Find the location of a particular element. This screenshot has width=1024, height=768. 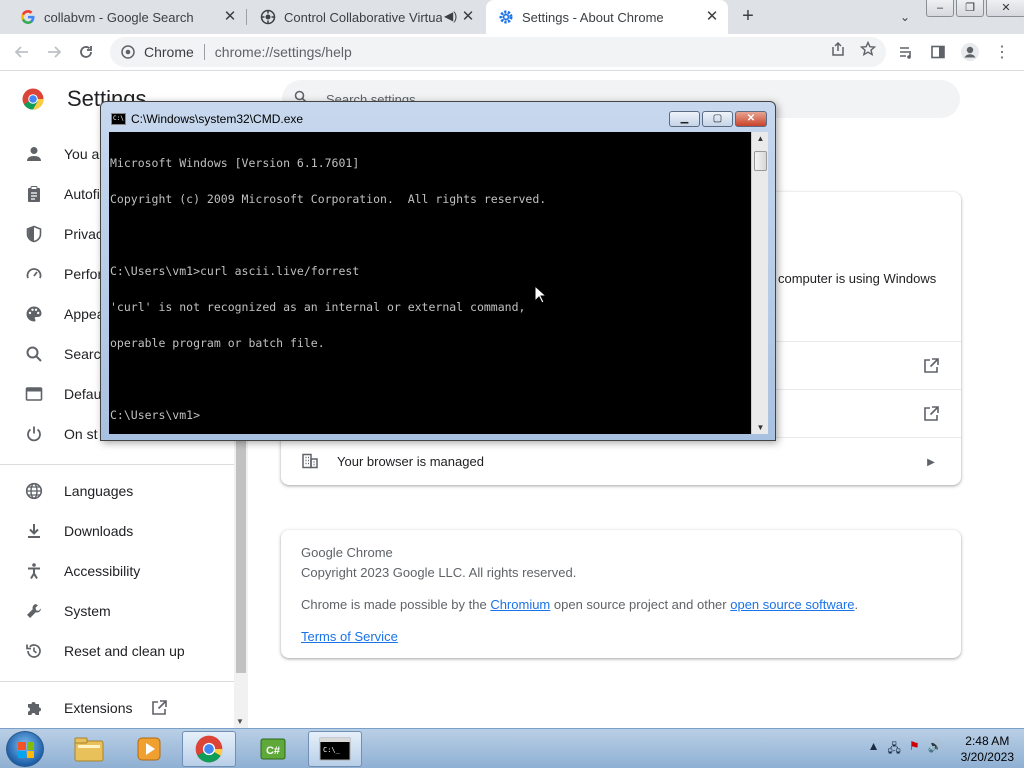

globe-icon is located at coordinates (34, 491).